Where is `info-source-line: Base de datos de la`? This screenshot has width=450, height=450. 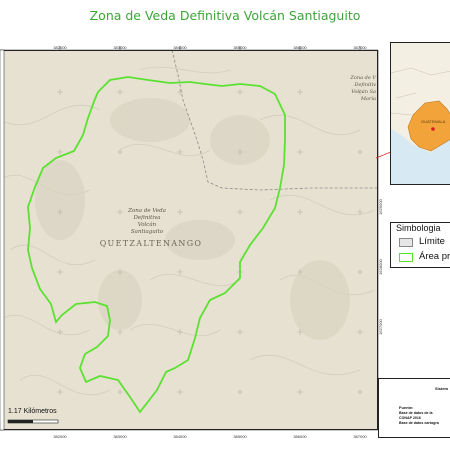 info-source-line: Base de datos de la is located at coordinates (416, 413).